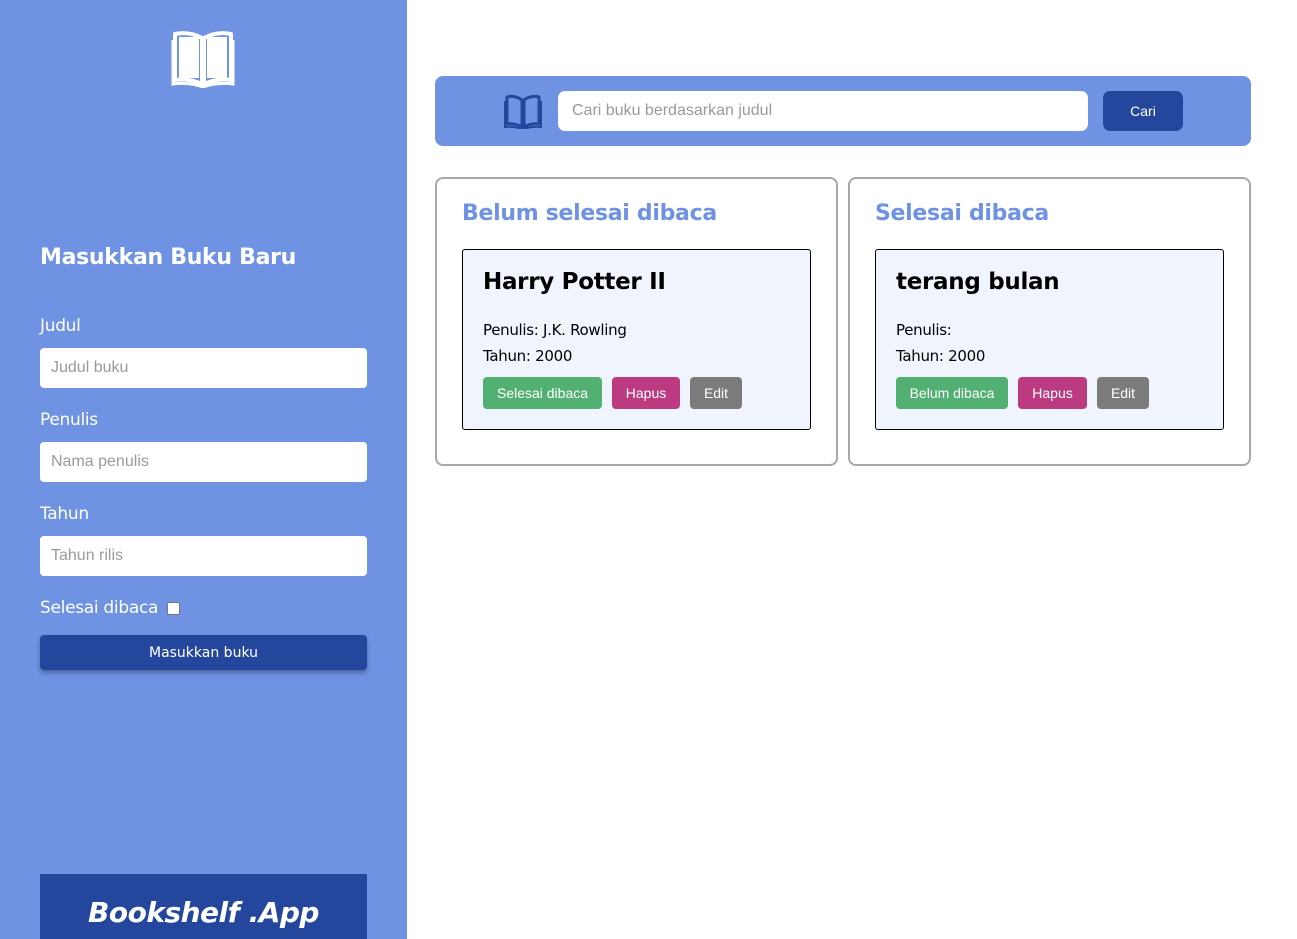  I want to click on book-title: Harry Potter II, so click(574, 282).